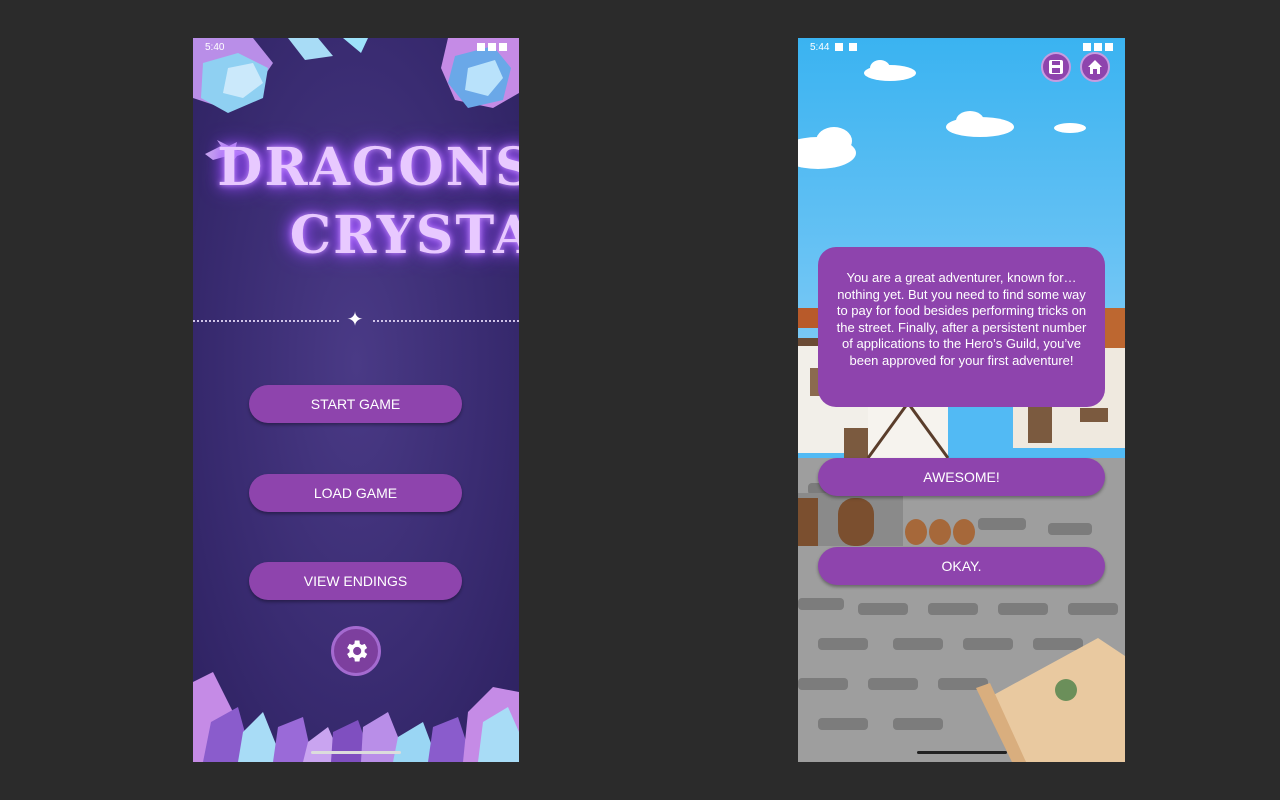  I want to click on sparkle-icon: ✦, so click(355, 320).